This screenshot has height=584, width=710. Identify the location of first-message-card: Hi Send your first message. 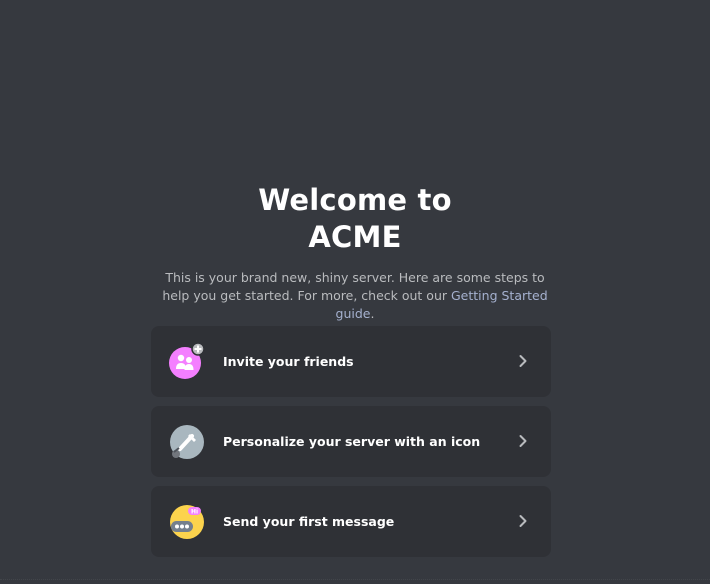
(351, 521).